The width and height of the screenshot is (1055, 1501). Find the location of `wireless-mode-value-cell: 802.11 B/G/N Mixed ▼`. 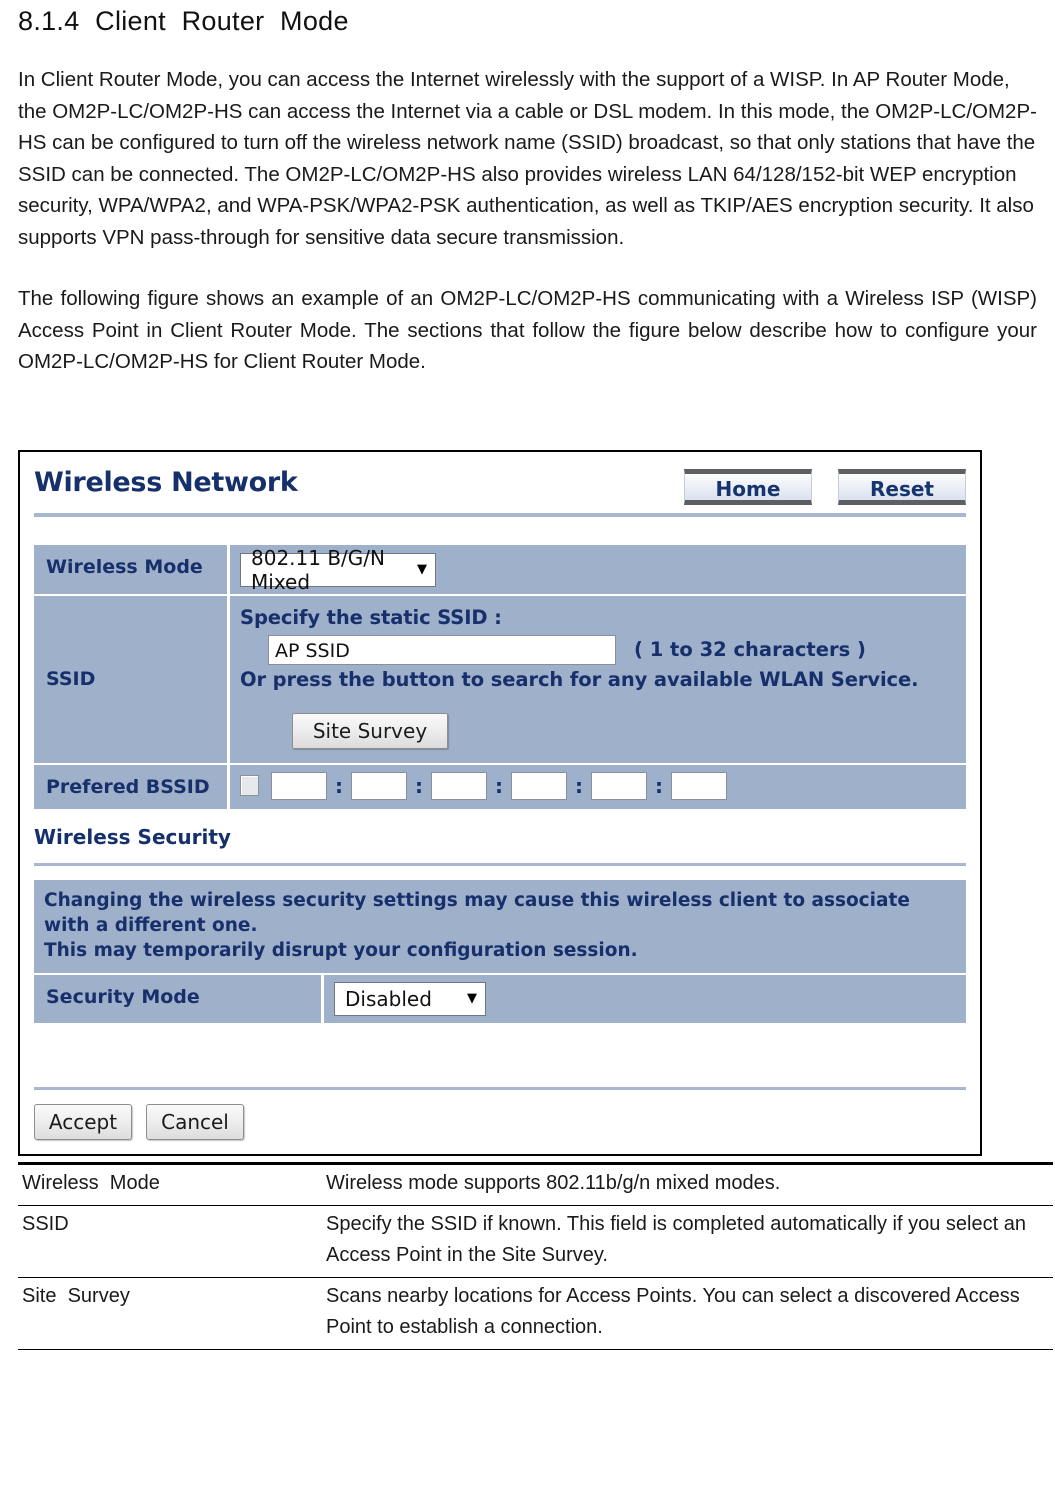

wireless-mode-value-cell: 802.11 B/G/N Mixed ▼ is located at coordinates (598, 569).